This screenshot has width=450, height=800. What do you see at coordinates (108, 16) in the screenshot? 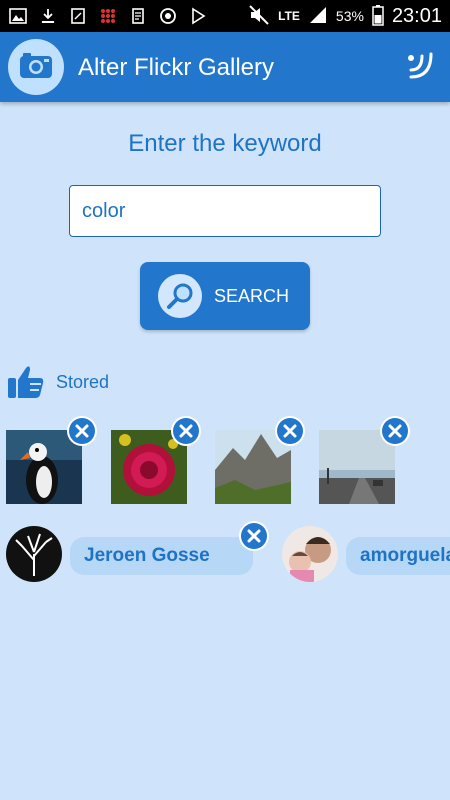
I see `grid-icon` at bounding box center [108, 16].